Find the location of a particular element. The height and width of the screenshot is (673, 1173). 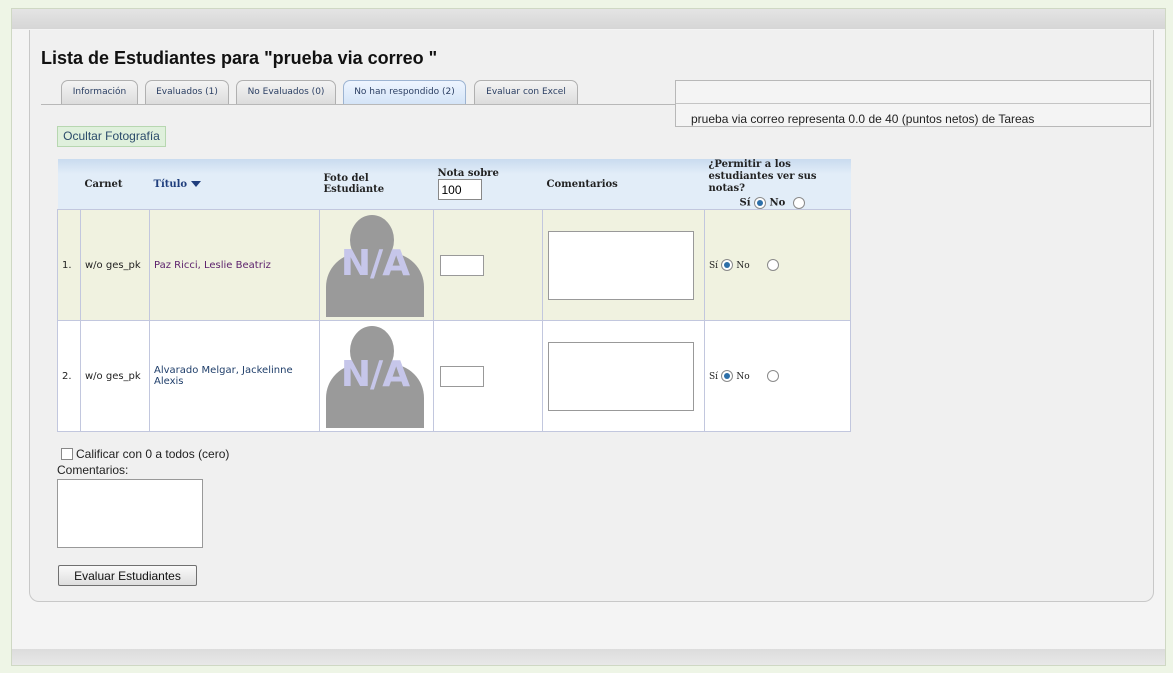

student-name-link: Paz Ricci, Leslie Beatriz is located at coordinates (212, 265).